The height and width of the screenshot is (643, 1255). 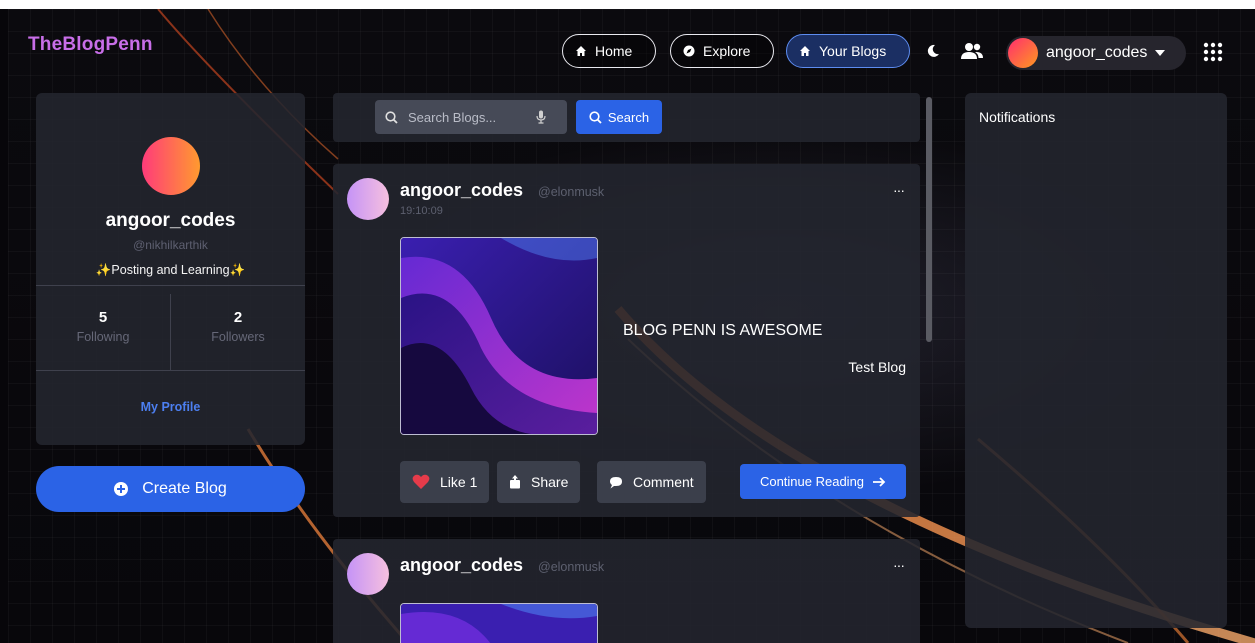 I want to click on post-subtitle: Test Blog, so click(x=877, y=367).